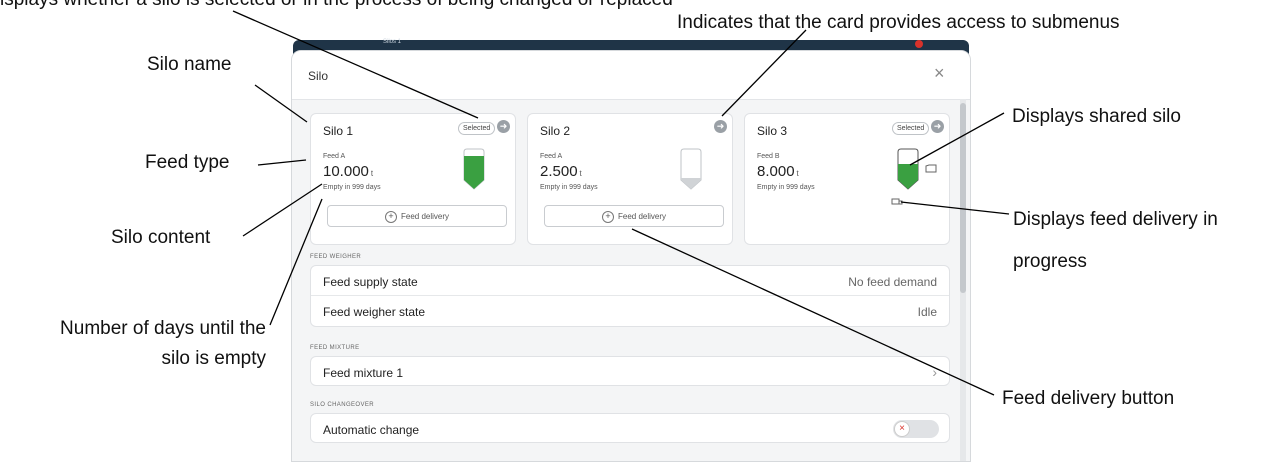 This screenshot has width=1284, height=462. What do you see at coordinates (161, 237) in the screenshot?
I see `callout-silo-content: Silo content` at bounding box center [161, 237].